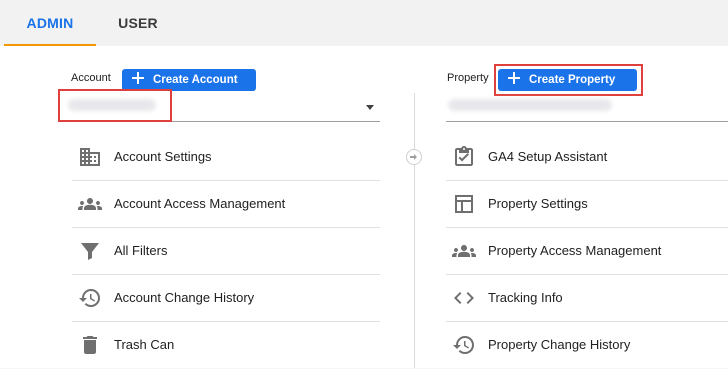  What do you see at coordinates (91, 78) in the screenshot?
I see `account-label: Account` at bounding box center [91, 78].